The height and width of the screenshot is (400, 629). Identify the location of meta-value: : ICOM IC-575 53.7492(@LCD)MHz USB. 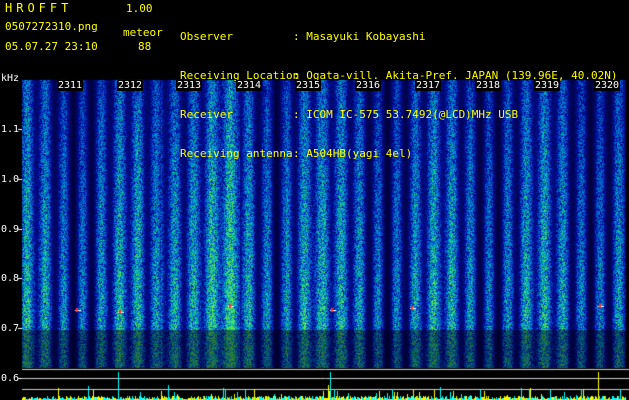
(406, 114).